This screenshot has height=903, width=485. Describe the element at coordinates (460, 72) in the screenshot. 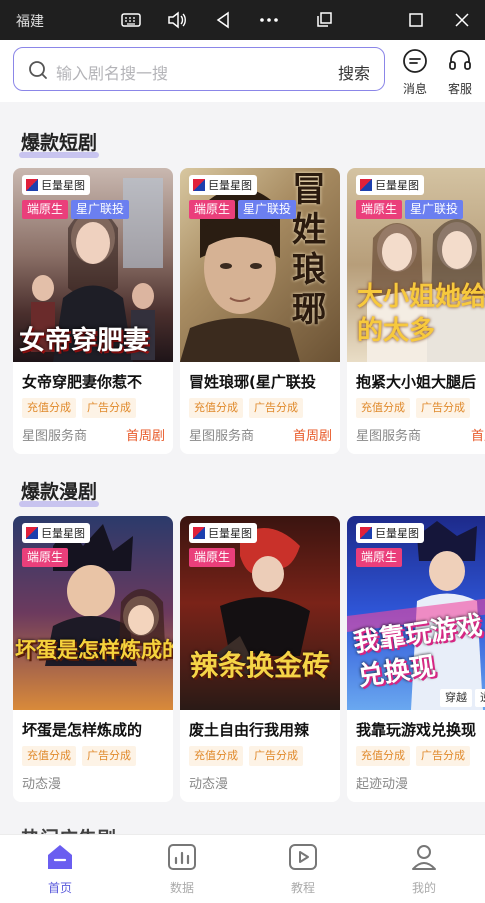

I see `support-button: 客服` at that location.